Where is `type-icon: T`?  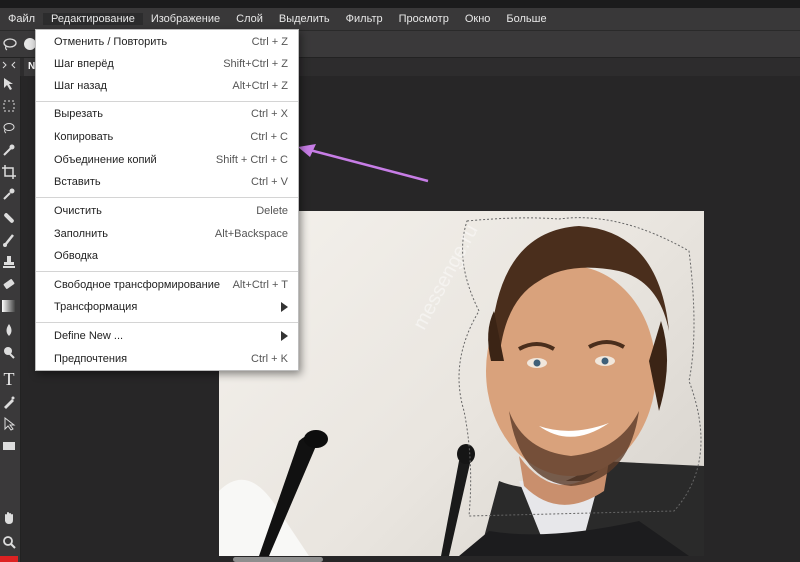 type-icon: T is located at coordinates (9, 379).